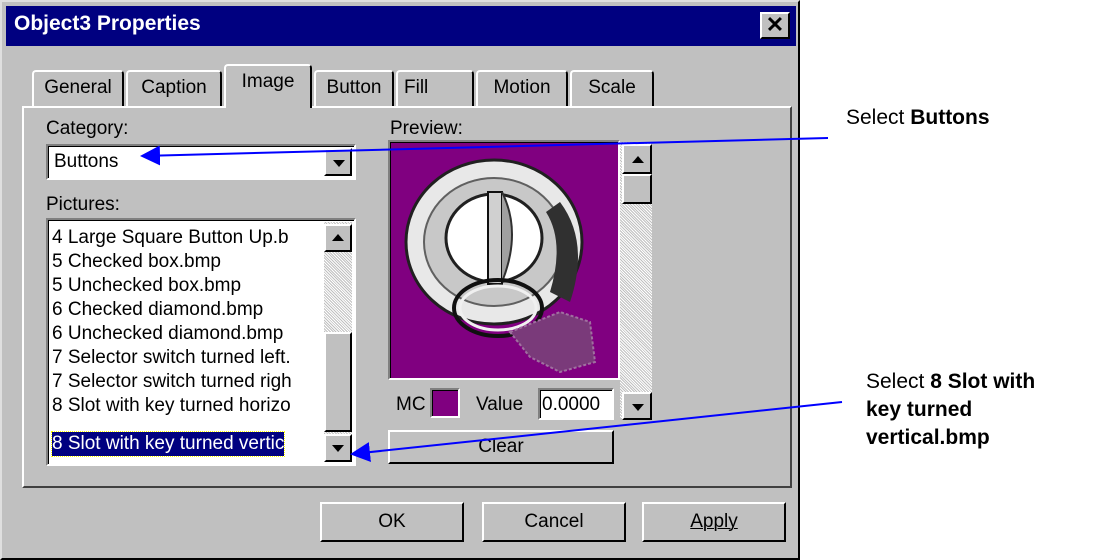 Image resolution: width=1096 pixels, height=560 pixels. What do you see at coordinates (983, 381) in the screenshot?
I see `callout-bold: 8 Slot with` at bounding box center [983, 381].